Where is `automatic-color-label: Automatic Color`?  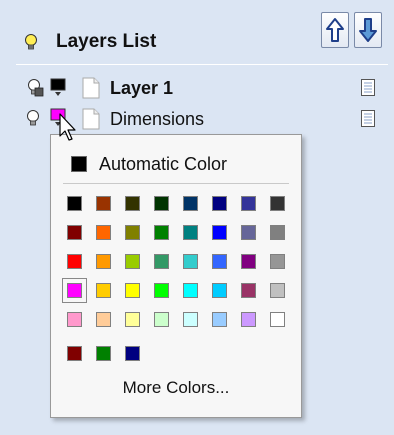 automatic-color-label: Automatic Color is located at coordinates (163, 163).